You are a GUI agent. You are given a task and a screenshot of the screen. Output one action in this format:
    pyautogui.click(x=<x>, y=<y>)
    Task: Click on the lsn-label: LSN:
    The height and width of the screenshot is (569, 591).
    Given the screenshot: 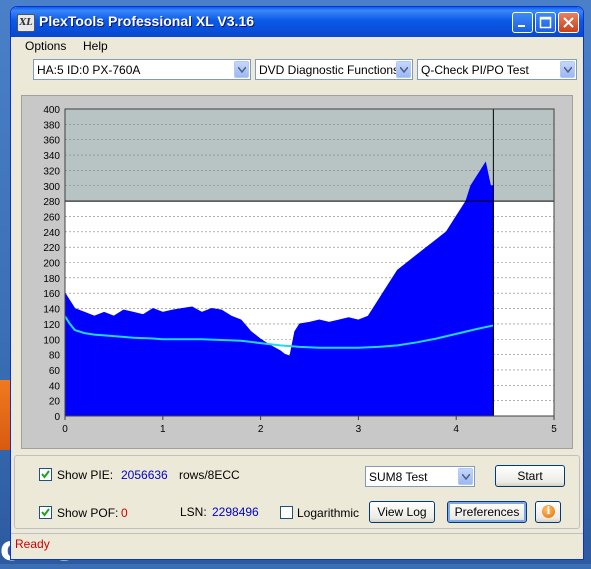 What is the action you would take?
    pyautogui.click(x=193, y=512)
    